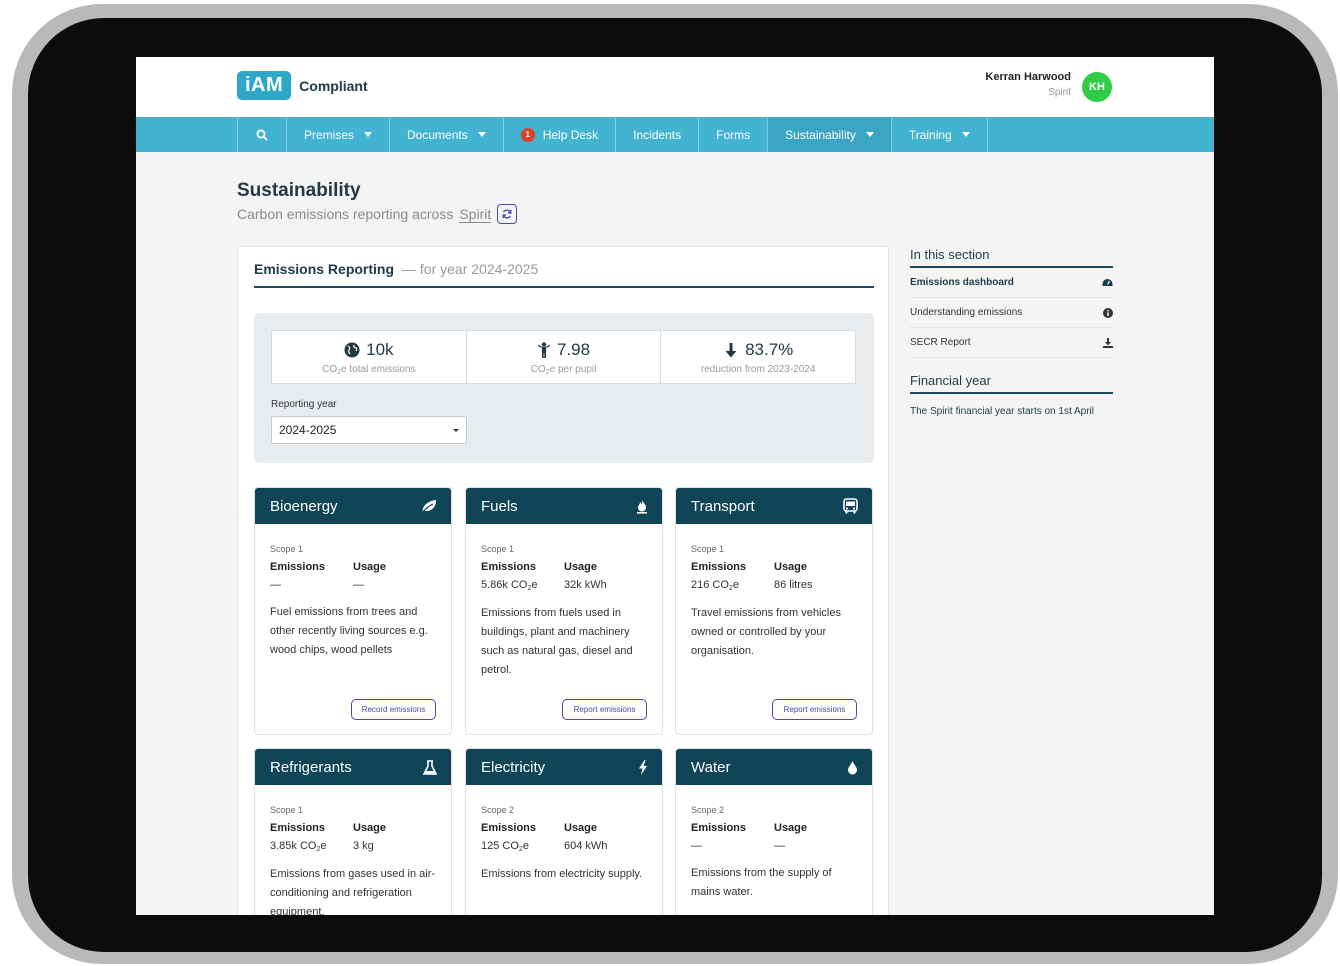 The width and height of the screenshot is (1340, 966). I want to click on nav-forms: Forms, so click(732, 134).